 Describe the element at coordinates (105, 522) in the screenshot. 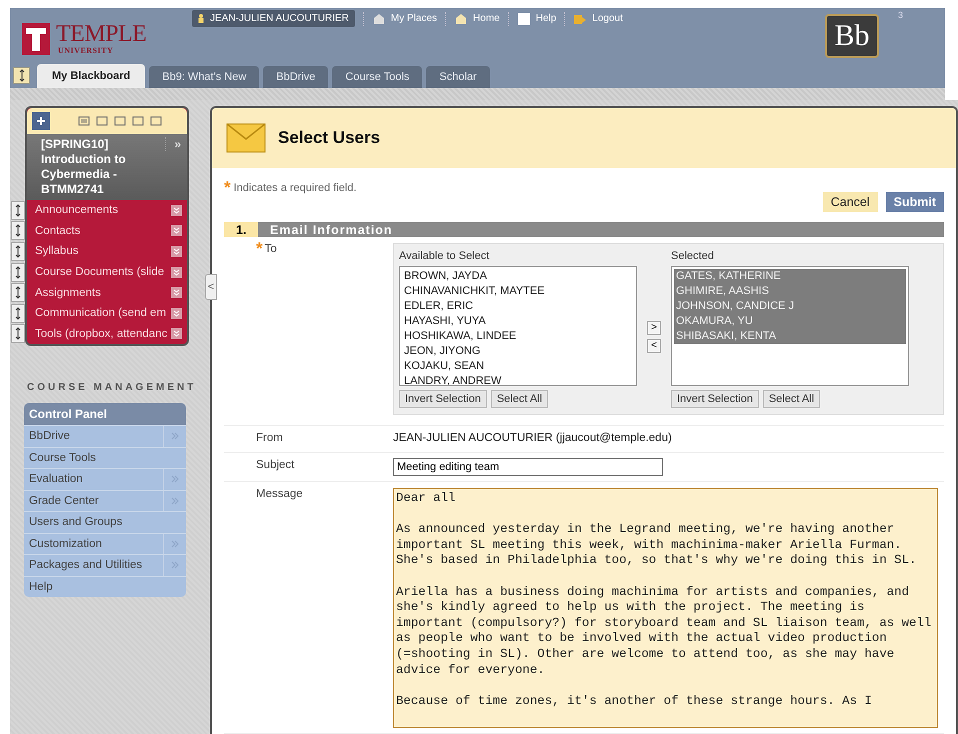

I see `control-panel-item: Users and Groups` at that location.